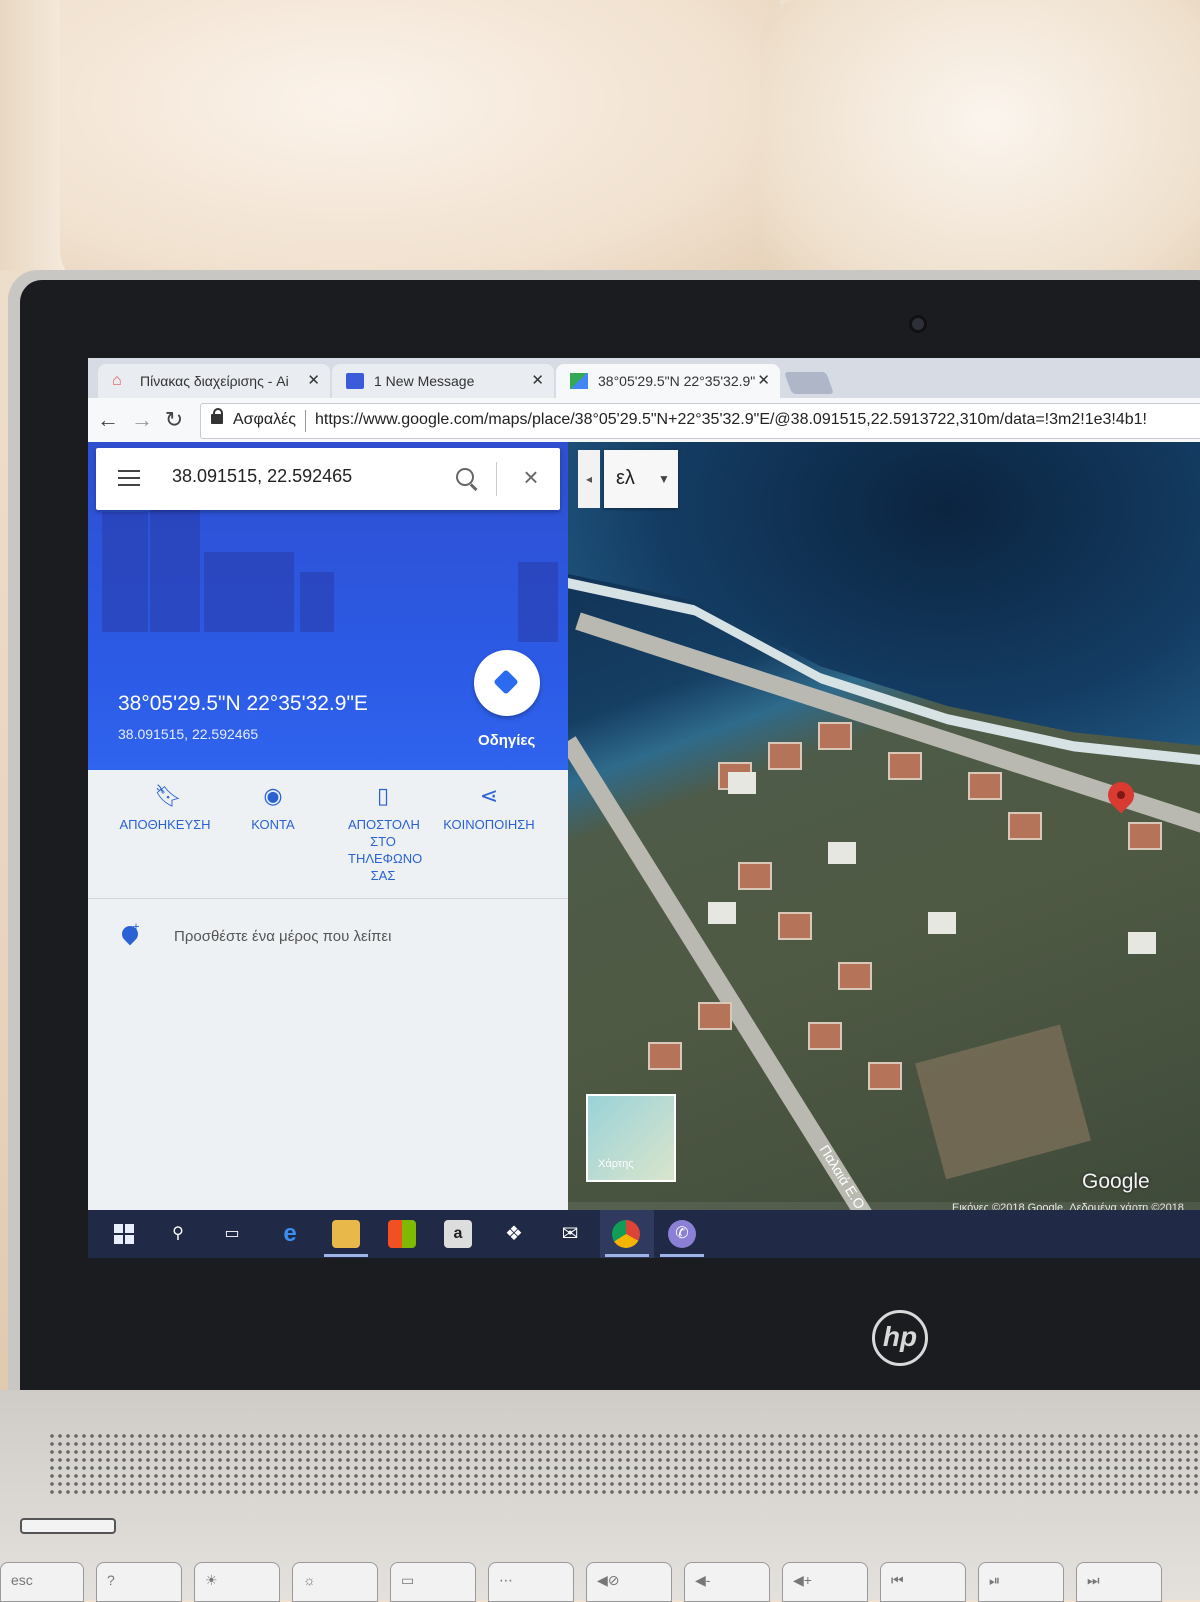  What do you see at coordinates (273, 824) in the screenshot?
I see `action-label: ΚΟΝΤΑ` at bounding box center [273, 824].